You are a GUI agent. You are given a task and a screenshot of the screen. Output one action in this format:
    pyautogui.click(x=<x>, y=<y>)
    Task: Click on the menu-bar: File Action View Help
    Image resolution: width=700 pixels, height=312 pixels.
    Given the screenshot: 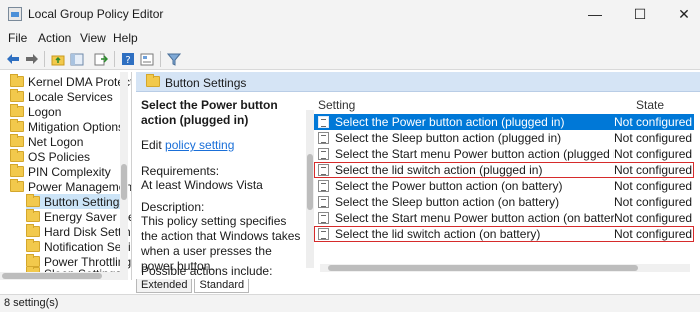 What is the action you would take?
    pyautogui.click(x=350, y=38)
    